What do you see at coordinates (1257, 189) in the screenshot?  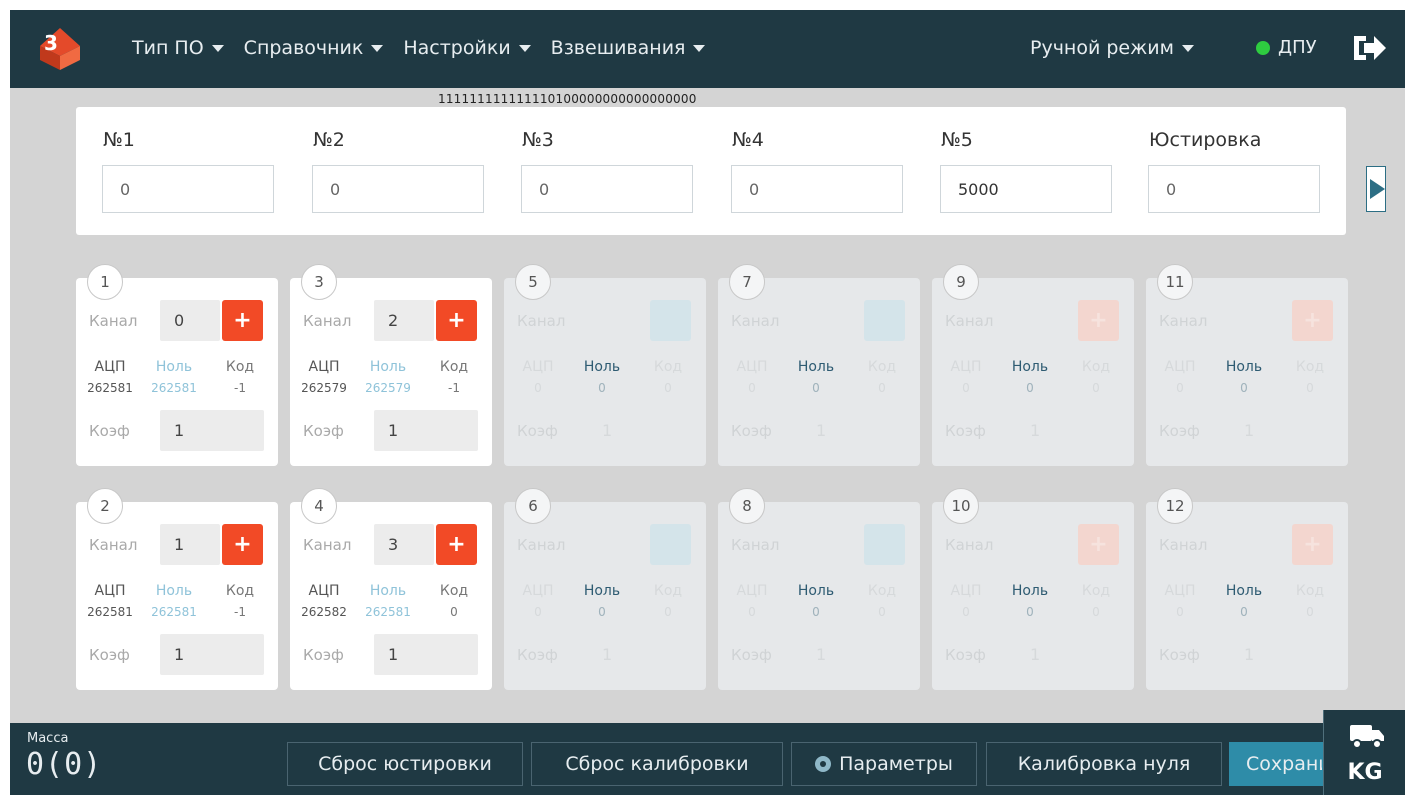 I see `adjust-input-calibration` at bounding box center [1257, 189].